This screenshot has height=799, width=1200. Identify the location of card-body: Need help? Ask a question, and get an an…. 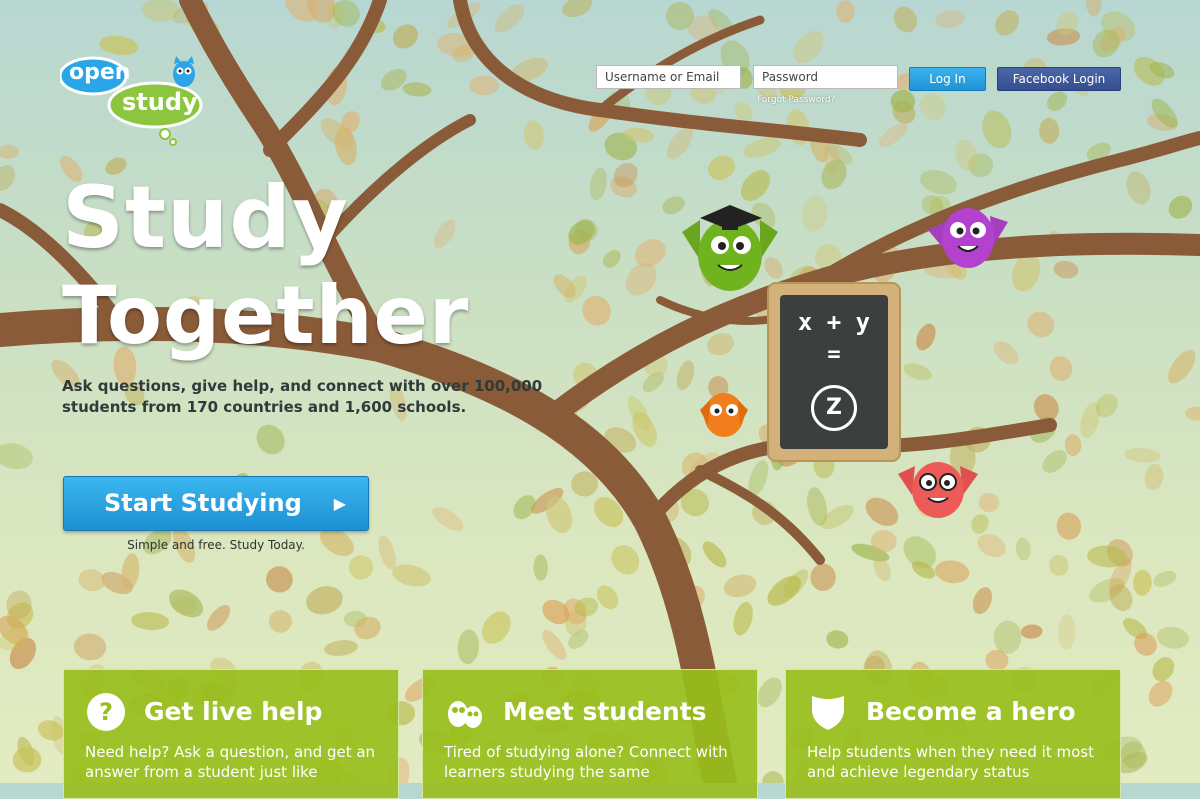
(230, 762).